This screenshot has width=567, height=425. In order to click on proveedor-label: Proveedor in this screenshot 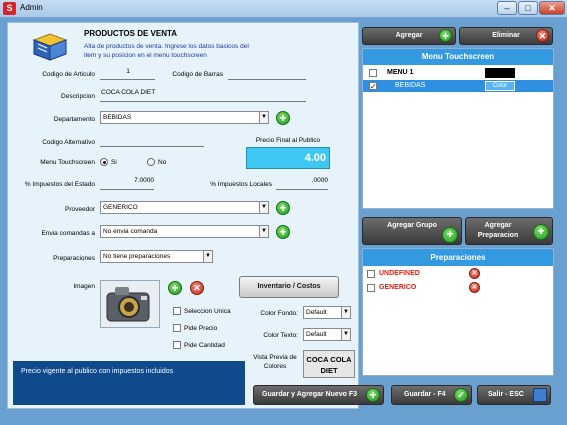, I will do `click(80, 209)`.